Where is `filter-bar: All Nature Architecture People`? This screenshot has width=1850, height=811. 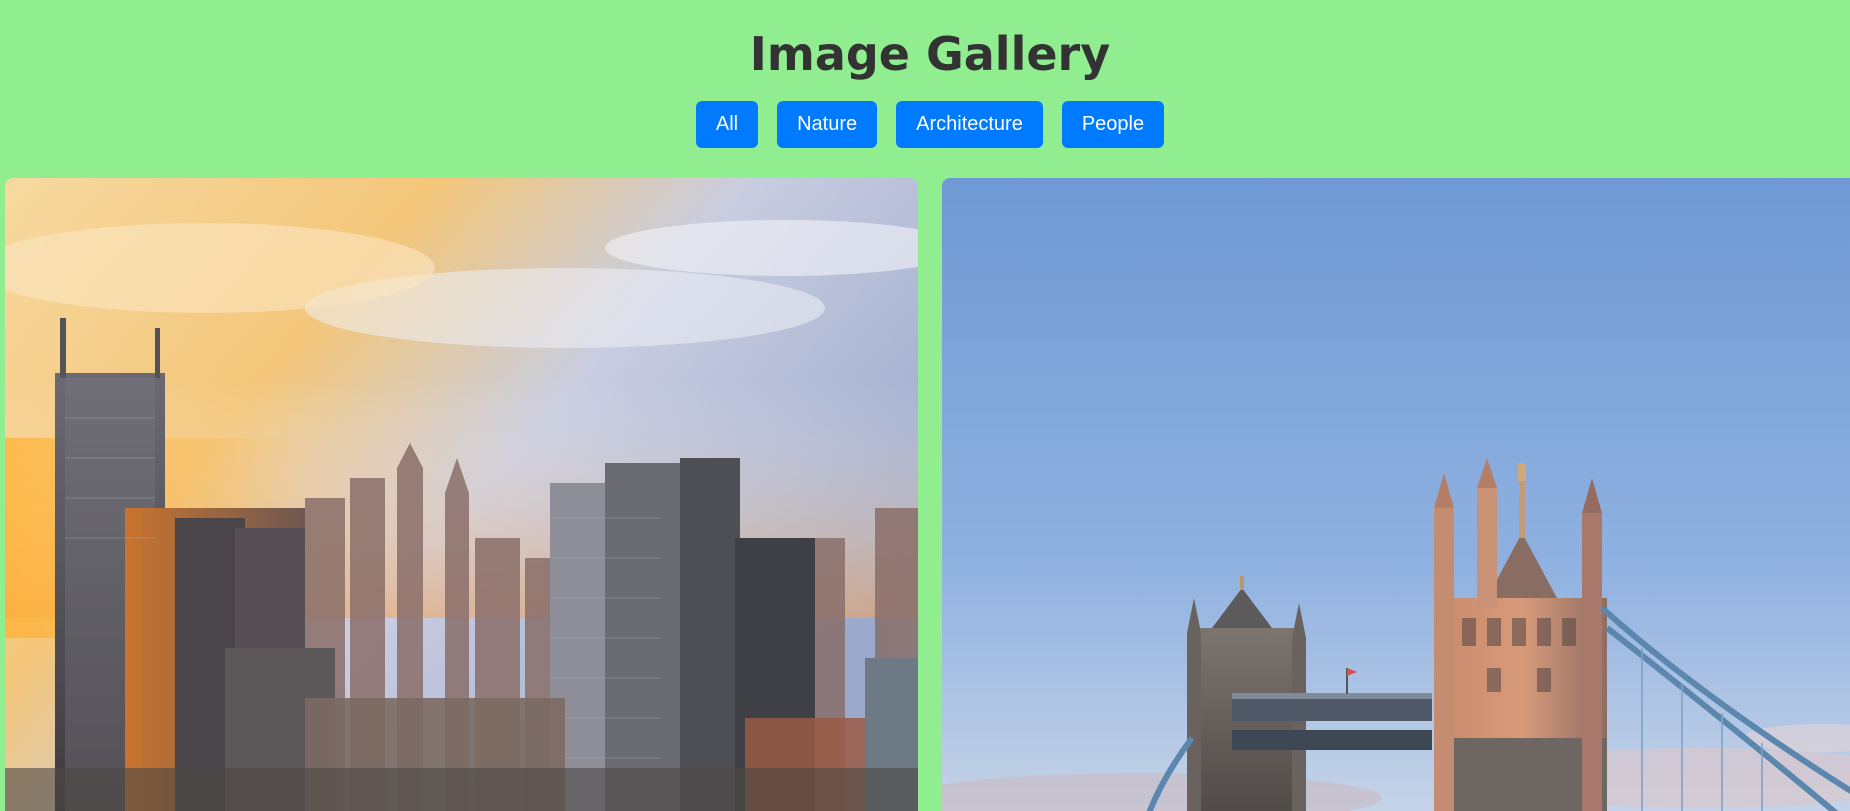 filter-bar: All Nature Architecture People is located at coordinates (925, 124).